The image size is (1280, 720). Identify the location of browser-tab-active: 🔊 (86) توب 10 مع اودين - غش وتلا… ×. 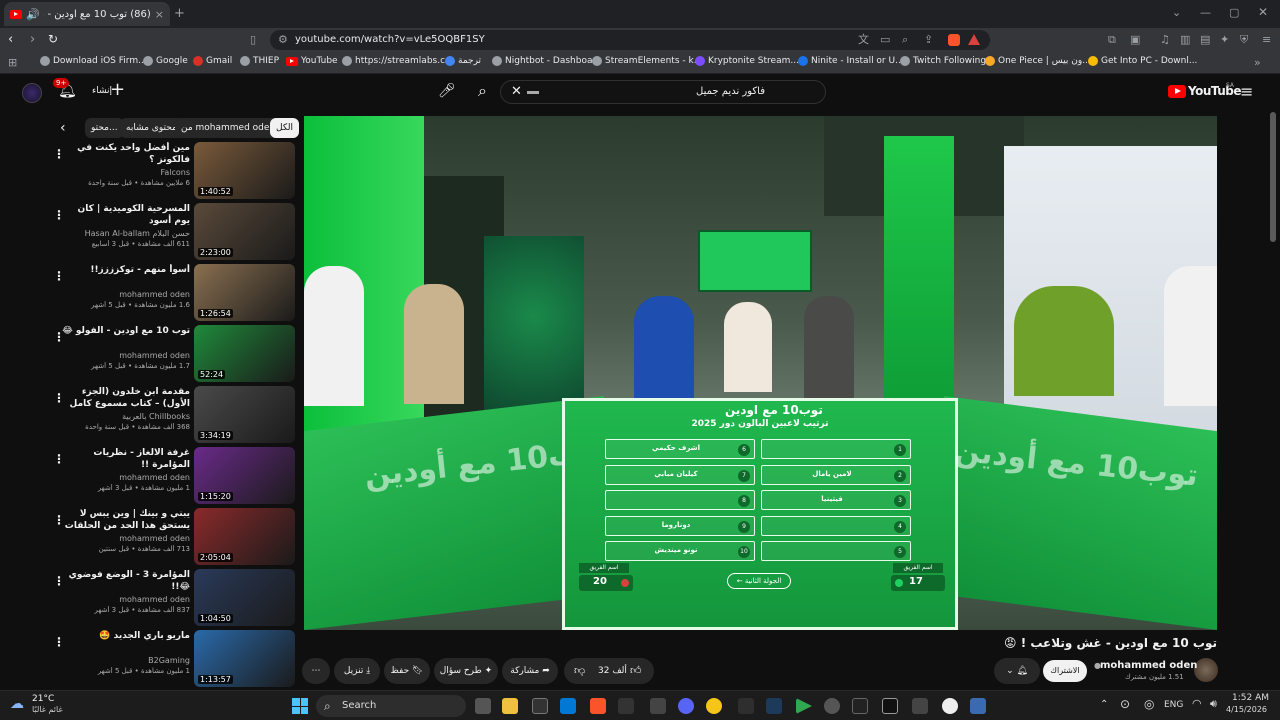
(87, 14).